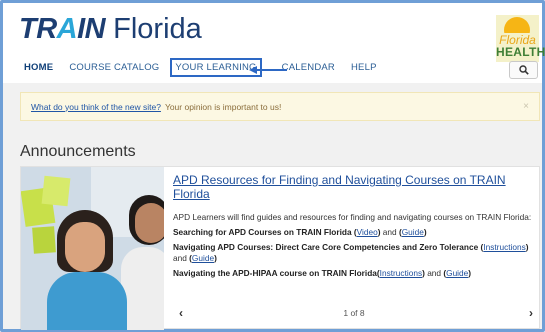  I want to click on search-button, so click(523, 70).